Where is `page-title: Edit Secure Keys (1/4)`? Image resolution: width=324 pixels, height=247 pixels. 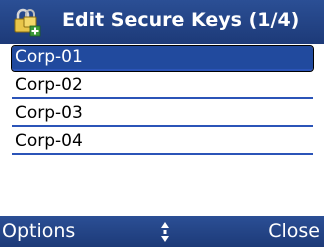 page-title: Edit Secure Keys (1/4) is located at coordinates (181, 20).